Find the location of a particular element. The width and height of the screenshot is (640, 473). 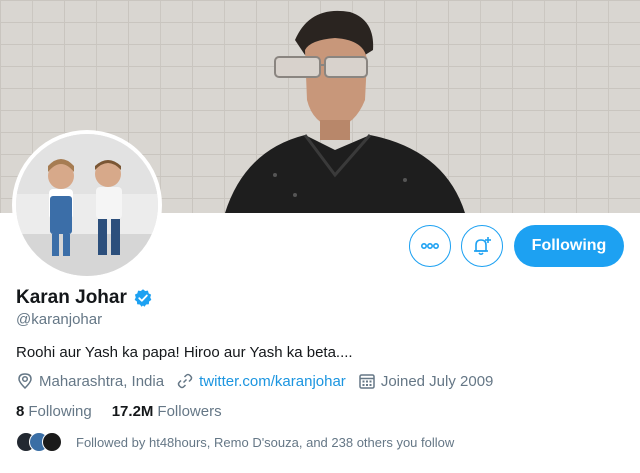

following-button: Following is located at coordinates (569, 246).